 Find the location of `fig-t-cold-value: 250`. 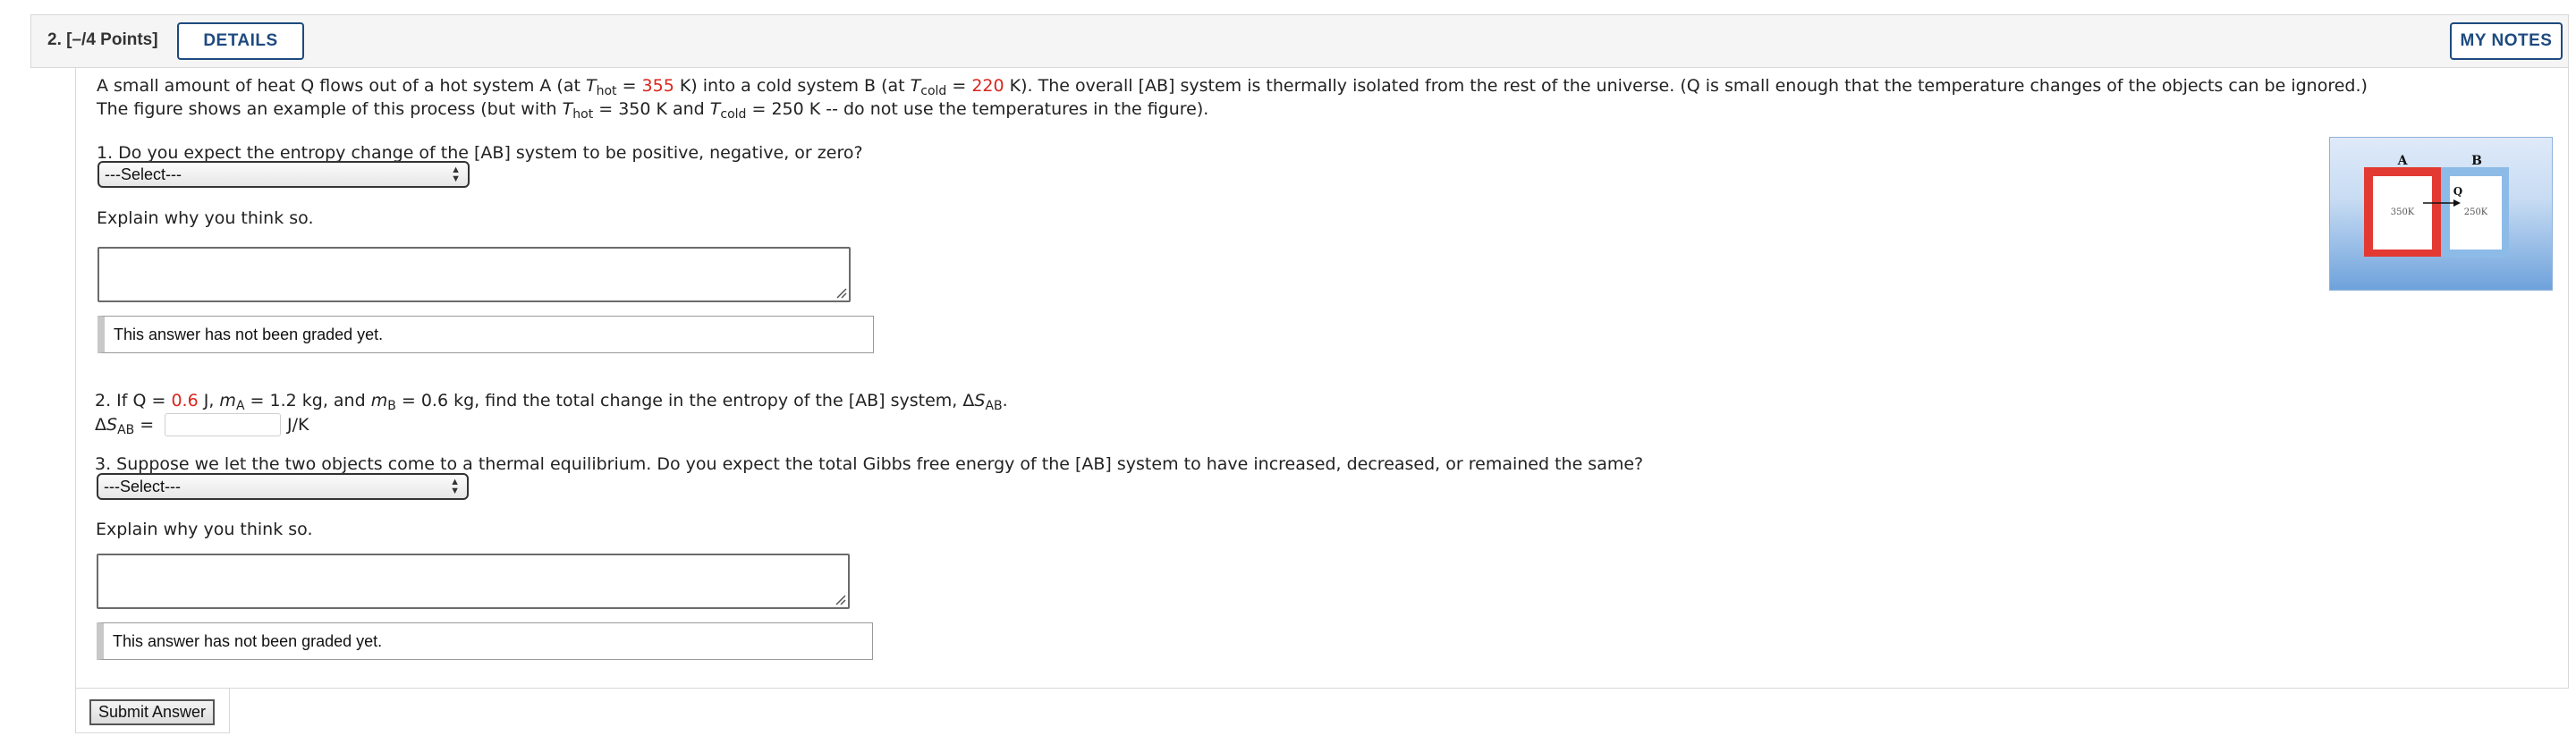

fig-t-cold-value: 250 is located at coordinates (787, 109).